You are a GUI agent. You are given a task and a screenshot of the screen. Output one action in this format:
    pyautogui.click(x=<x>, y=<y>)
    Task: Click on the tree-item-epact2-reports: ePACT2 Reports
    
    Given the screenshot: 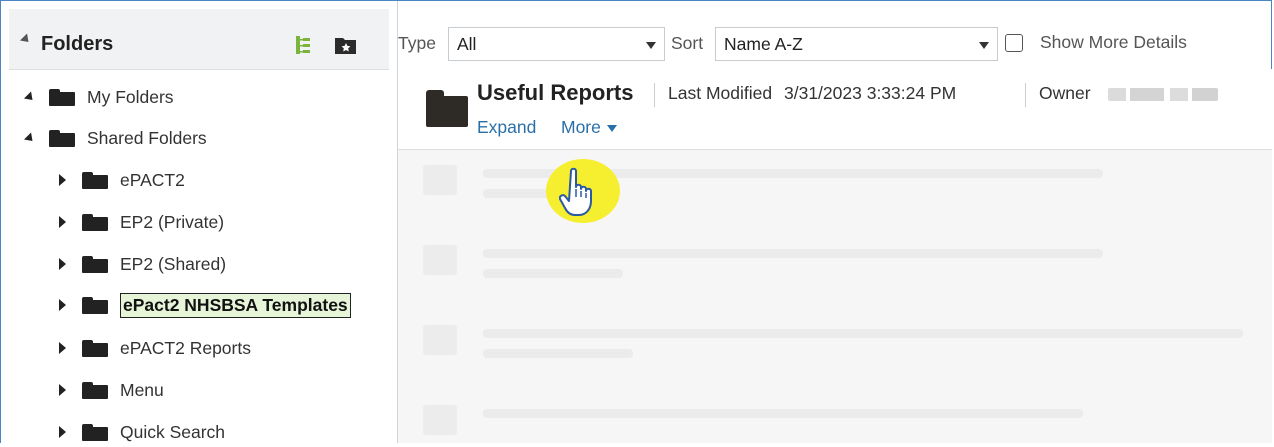 What is the action you would take?
    pyautogui.click(x=155, y=348)
    